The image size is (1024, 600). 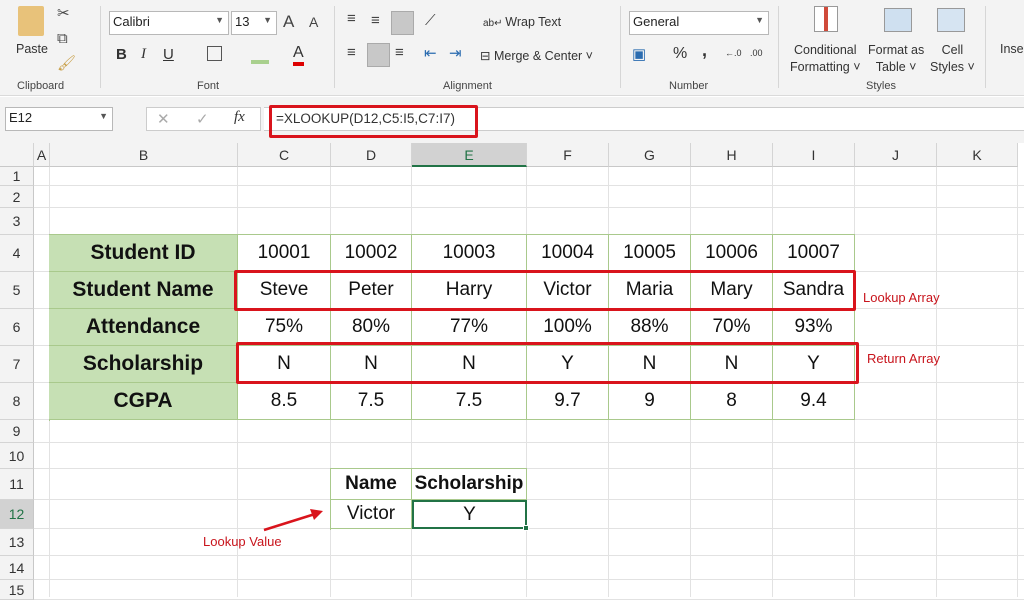 I want to click on orientation-icon: ⟋, so click(x=430, y=20).